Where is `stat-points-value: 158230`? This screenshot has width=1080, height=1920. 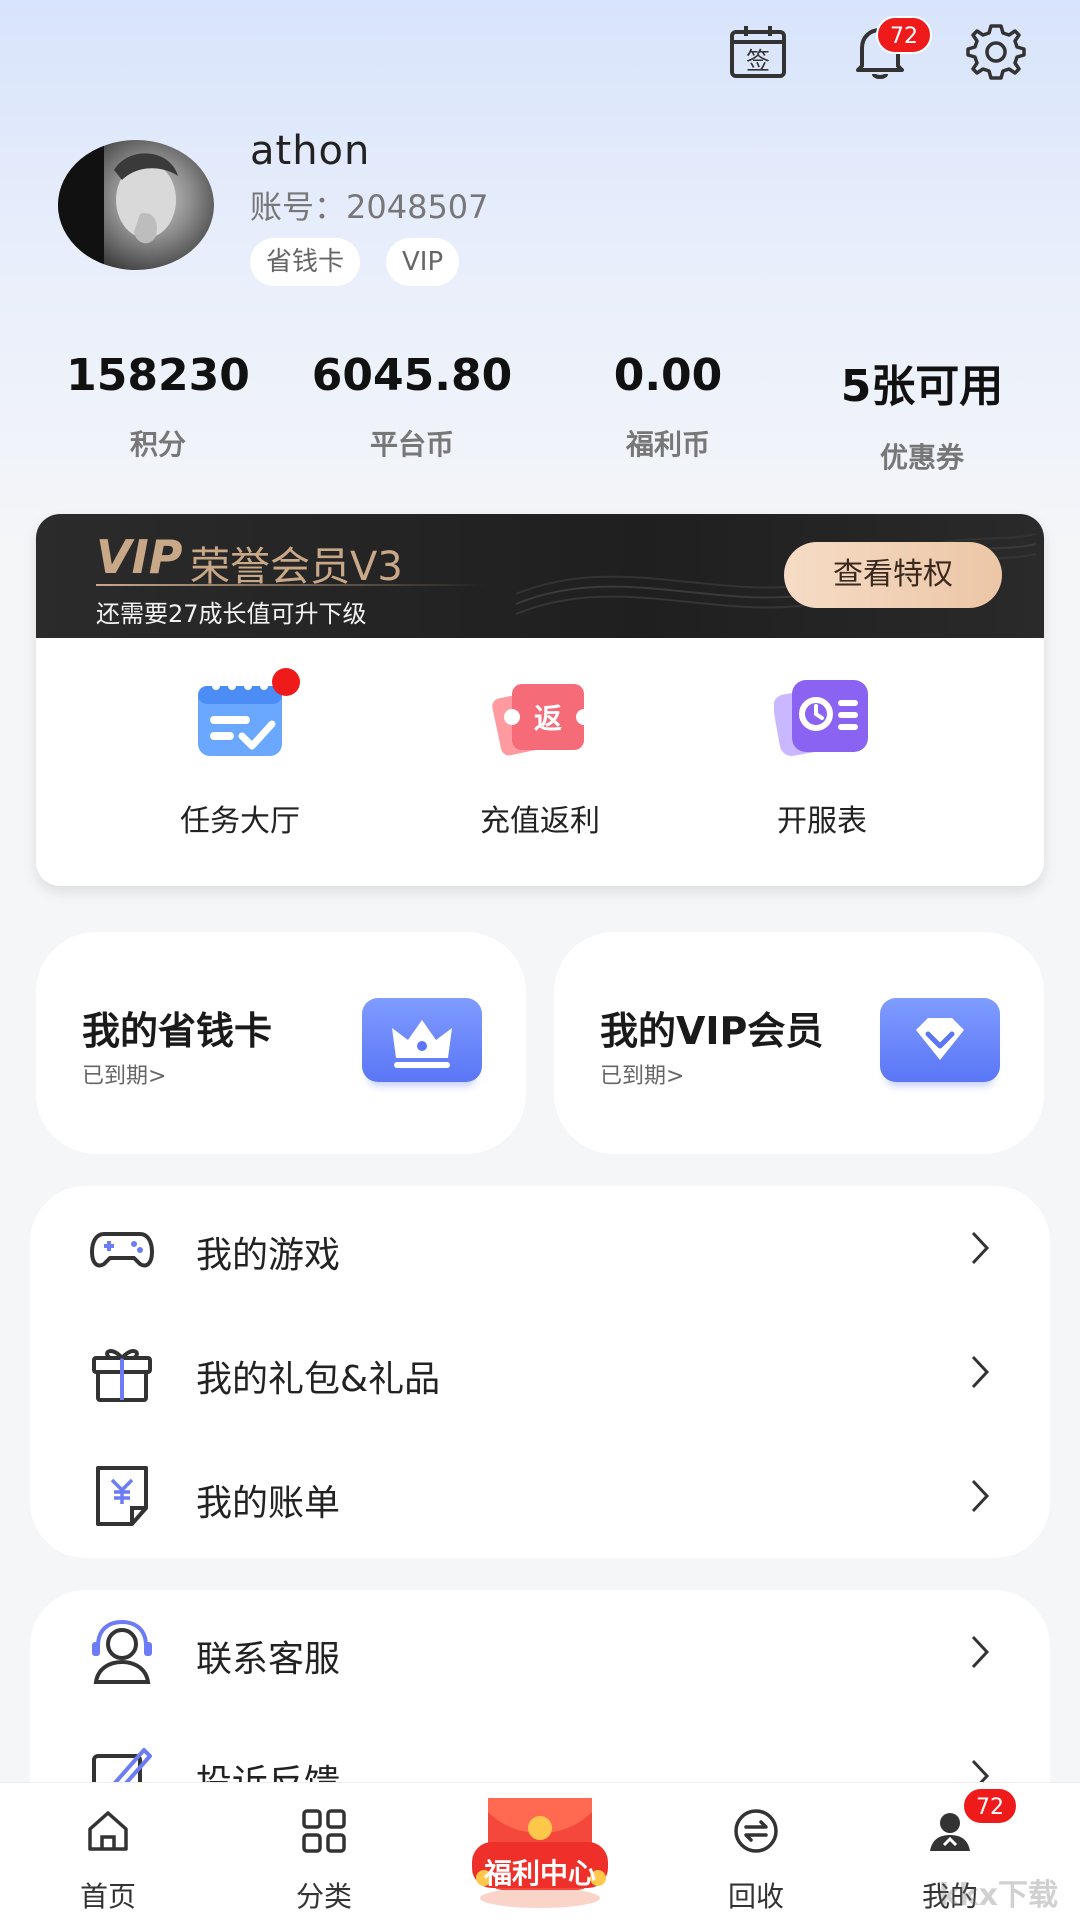
stat-points-value: 158230 is located at coordinates (158, 375).